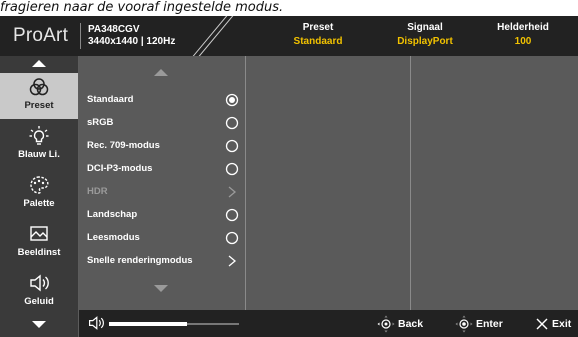  I want to click on menu-item-rec709: Rec. 709-modus, so click(162, 146).